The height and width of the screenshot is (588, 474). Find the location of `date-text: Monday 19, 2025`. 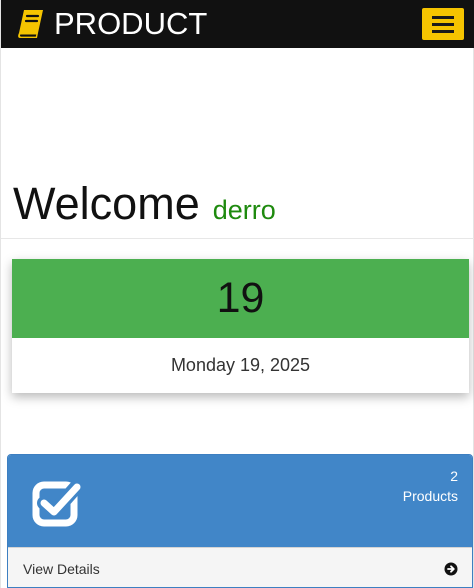

date-text: Monday 19, 2025 is located at coordinates (240, 365).